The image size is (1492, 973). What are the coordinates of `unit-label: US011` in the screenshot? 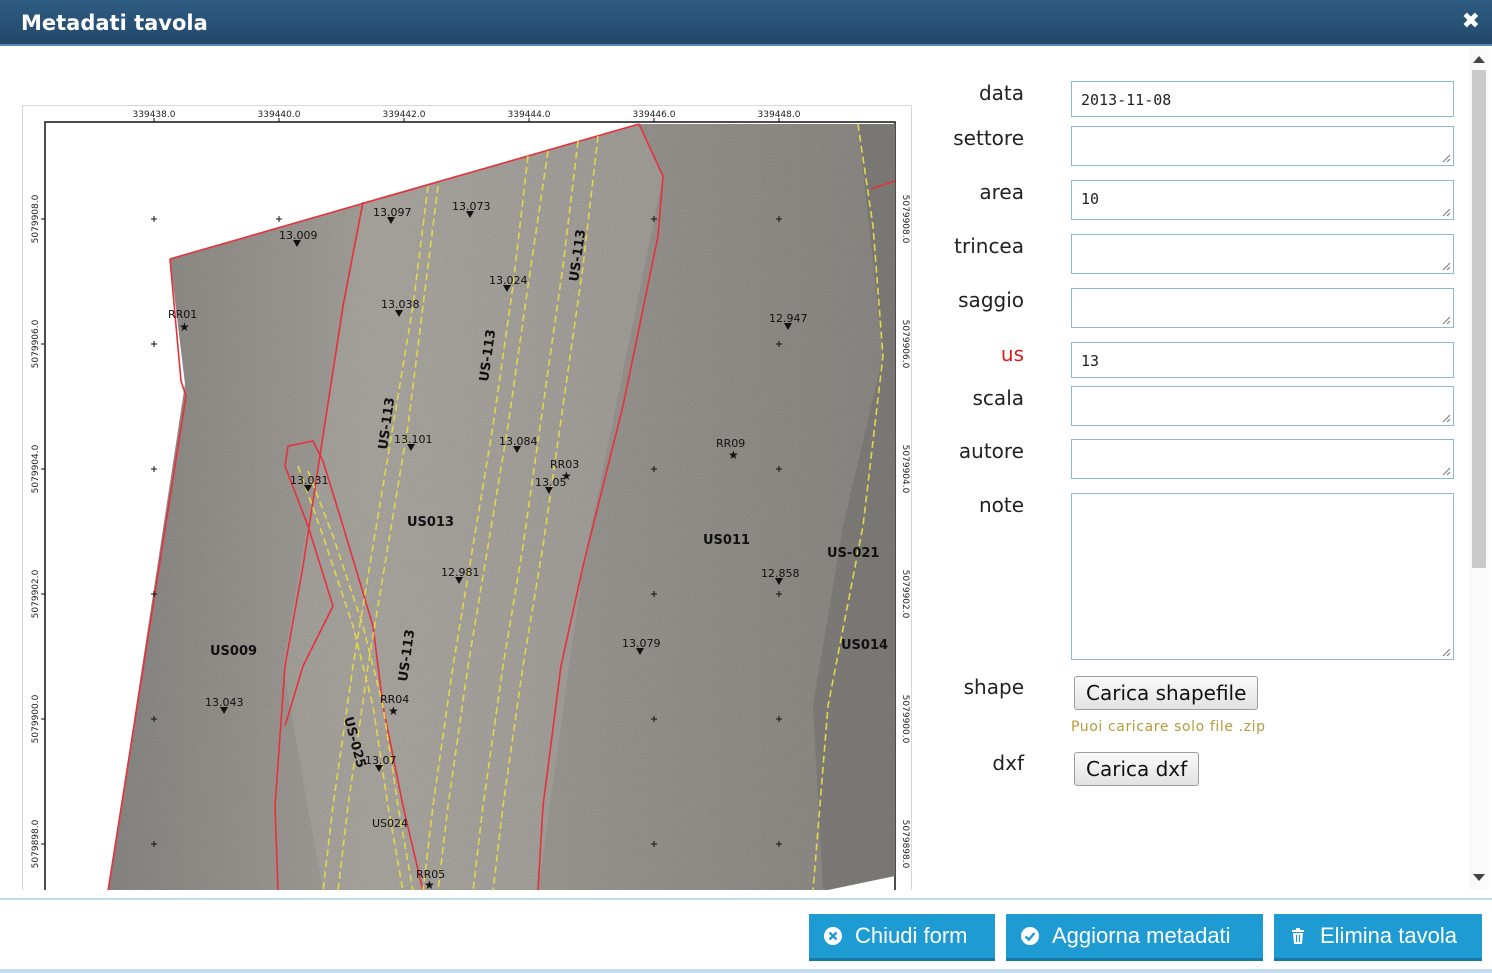 It's located at (726, 540).